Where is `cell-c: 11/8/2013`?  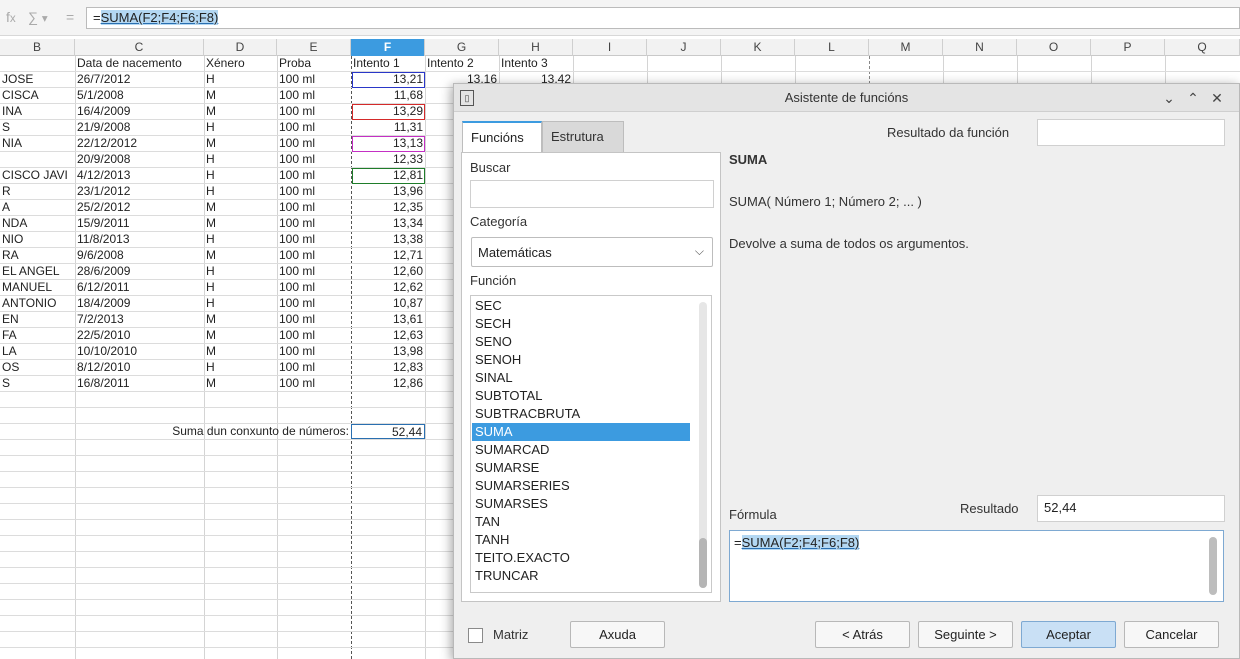
cell-c: 11/8/2013 is located at coordinates (139, 239).